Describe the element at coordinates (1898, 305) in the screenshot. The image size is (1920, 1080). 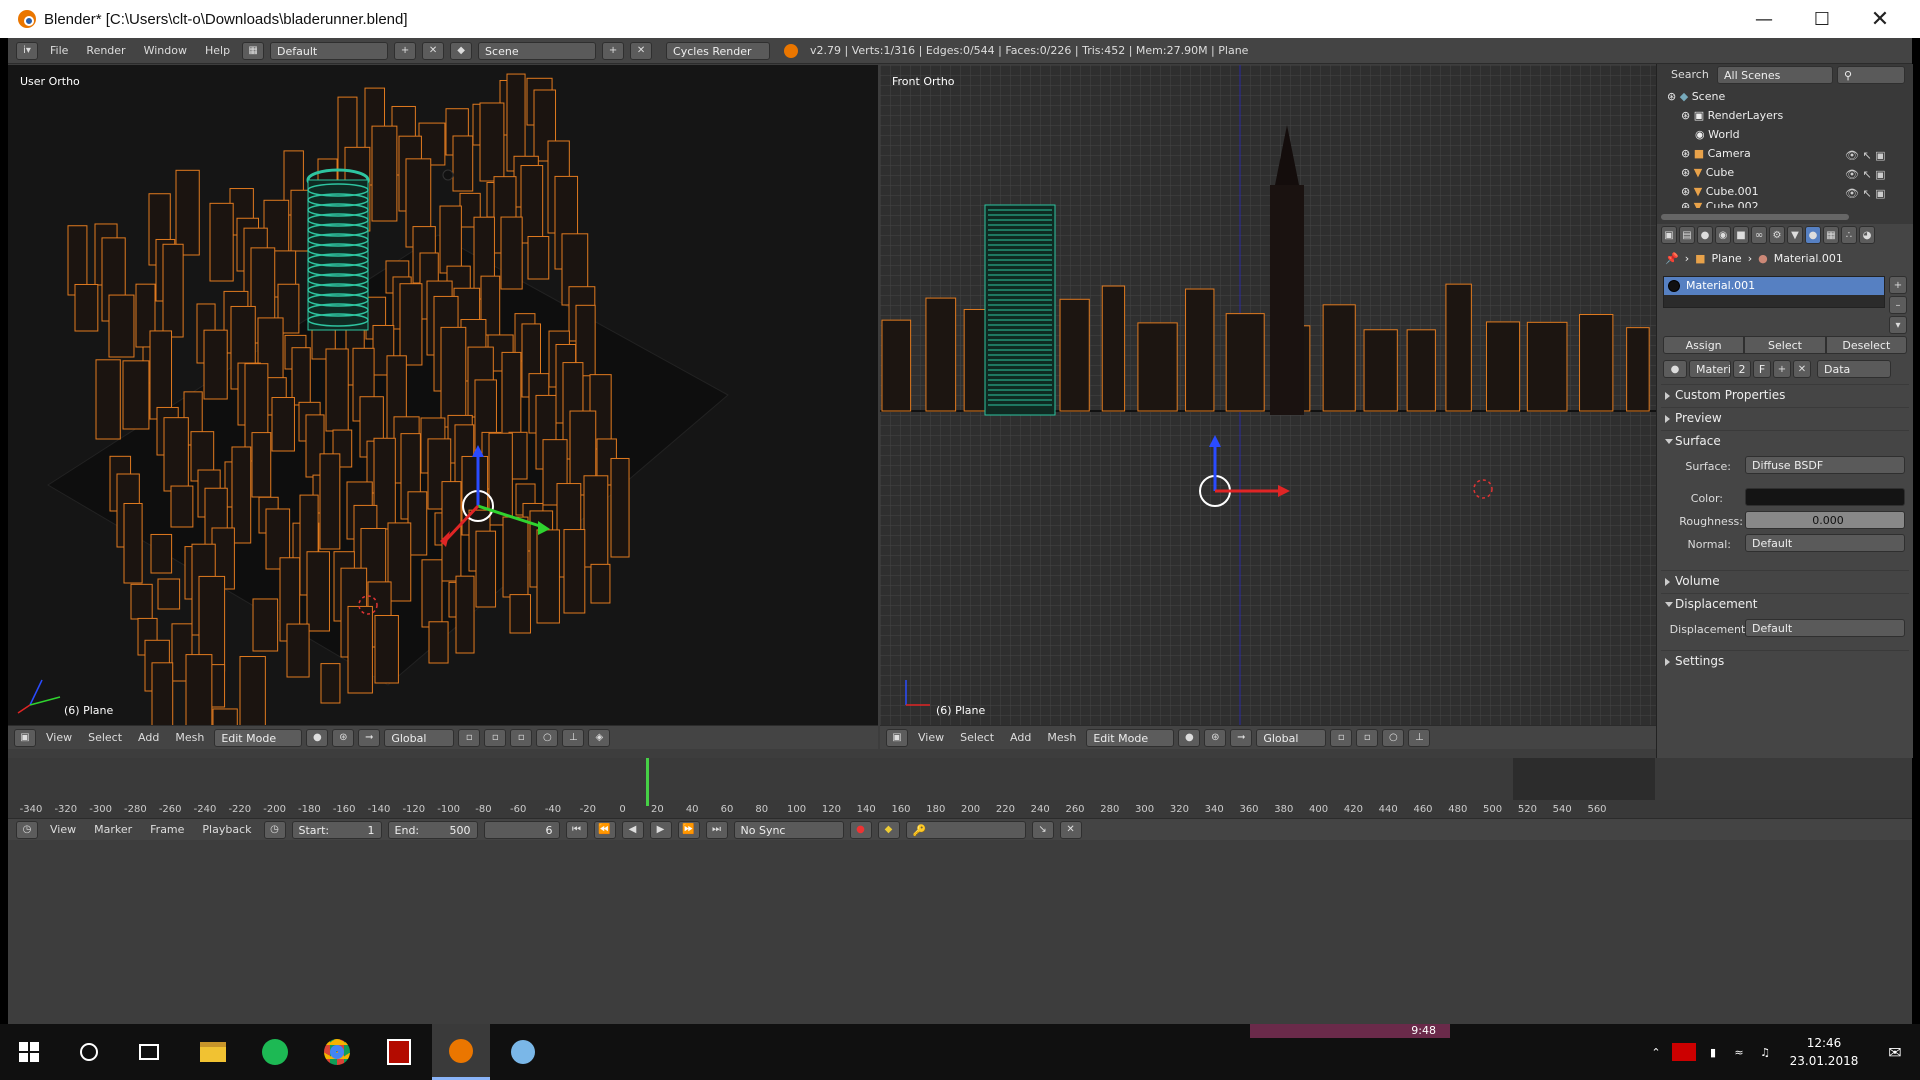
I see `remove-slot-icon: –` at that location.